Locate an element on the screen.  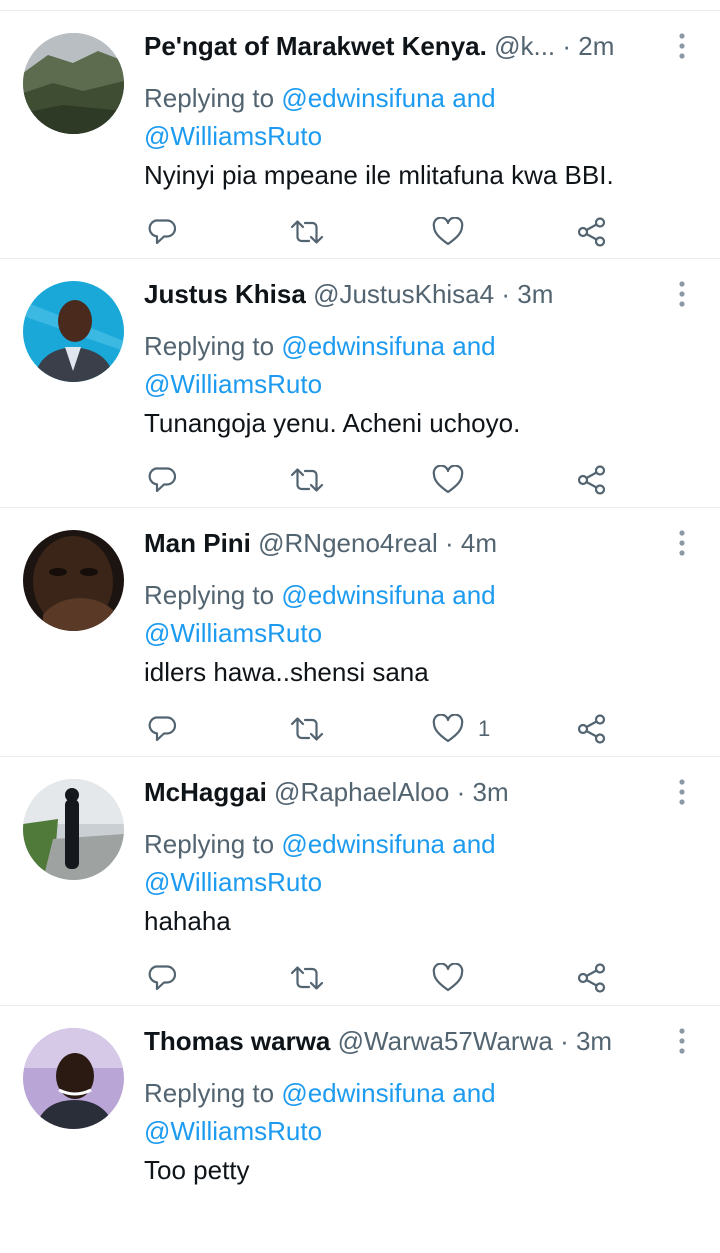
tweet-header: Pe'ngat of Marakwet Kenya. @k... · 2m is located at coordinates (404, 46).